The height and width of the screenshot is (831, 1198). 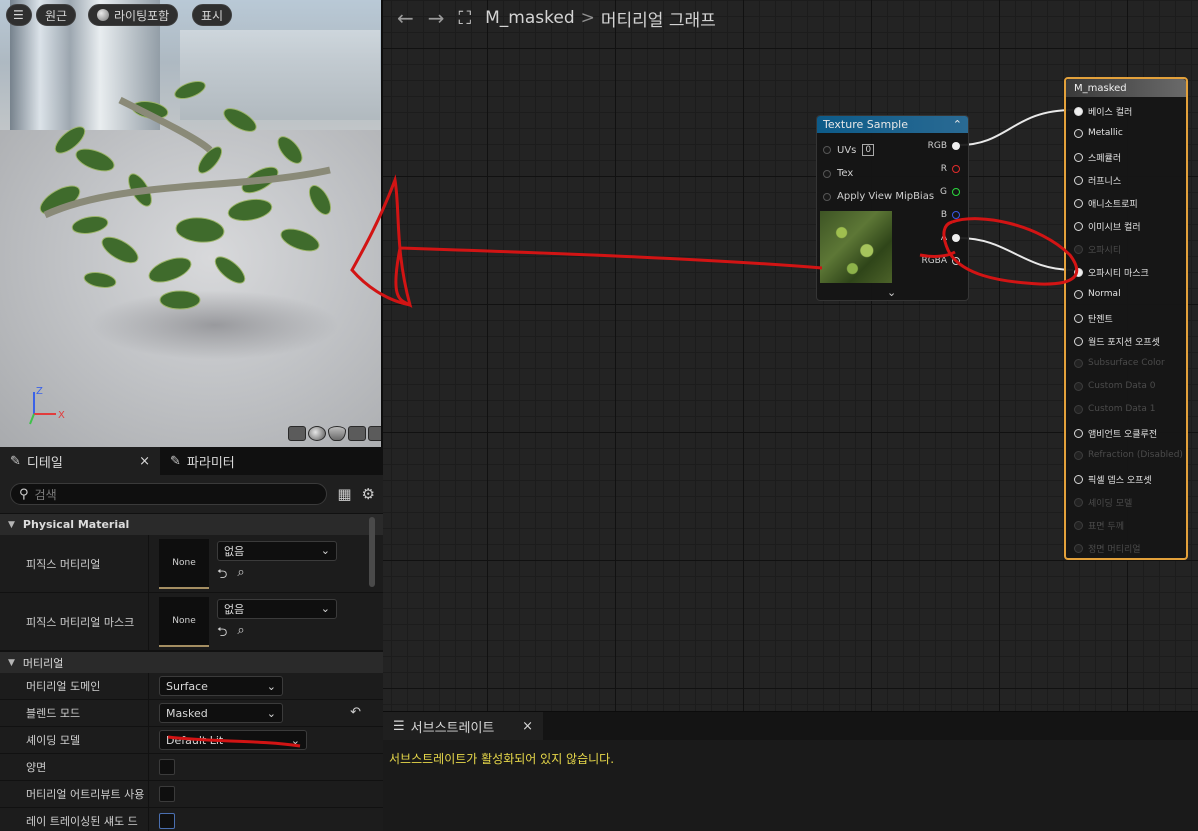 What do you see at coordinates (317, 433) in the screenshot?
I see `sphere-icon` at bounding box center [317, 433].